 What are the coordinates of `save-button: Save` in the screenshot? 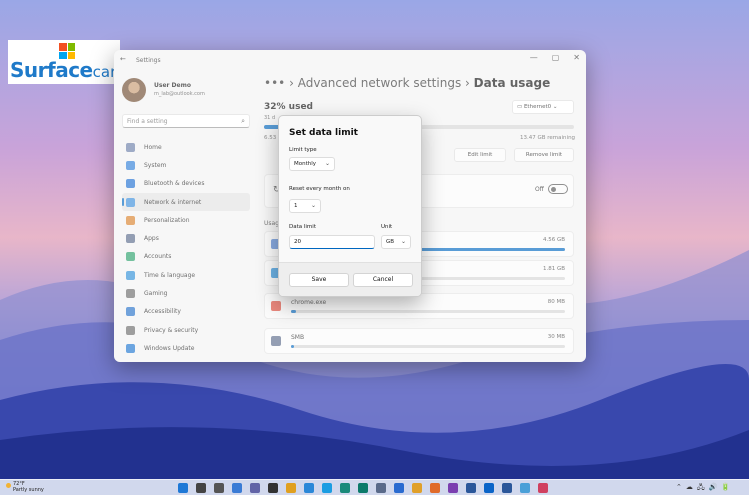 It's located at (319, 280).